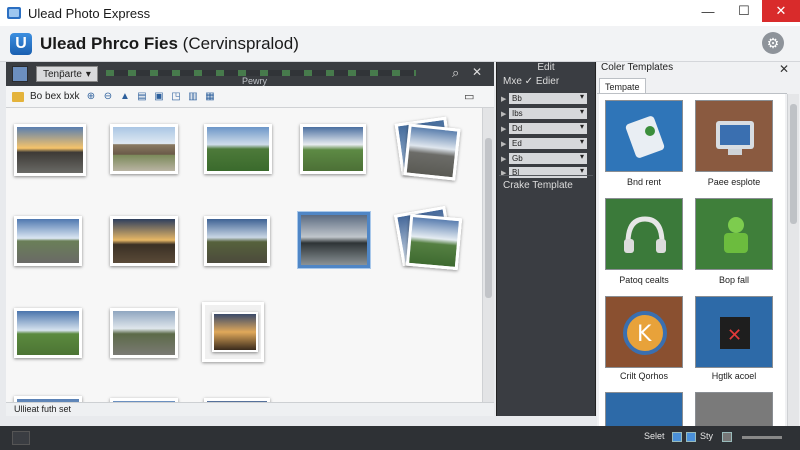  Describe the element at coordinates (250, 97) in the screenshot. I see `browser-subtoolbar: Bo bex bxk ⊕ ⊖ ▲ ▤ ▣ ◳ ▥ ▦ ▭` at that location.